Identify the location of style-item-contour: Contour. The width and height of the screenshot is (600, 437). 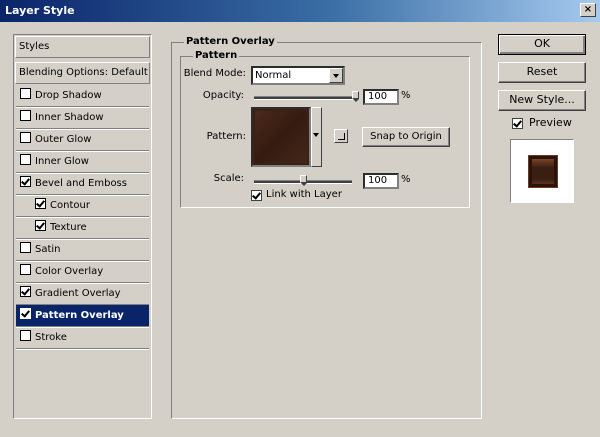
(82, 205).